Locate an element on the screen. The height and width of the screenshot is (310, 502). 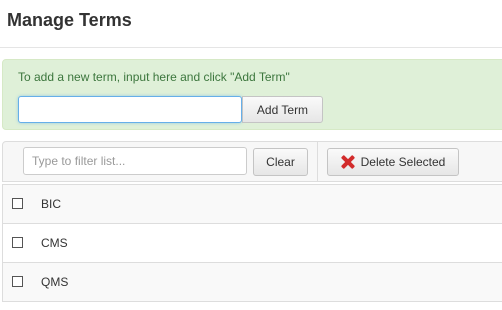
term-row: BIC is located at coordinates (252, 204).